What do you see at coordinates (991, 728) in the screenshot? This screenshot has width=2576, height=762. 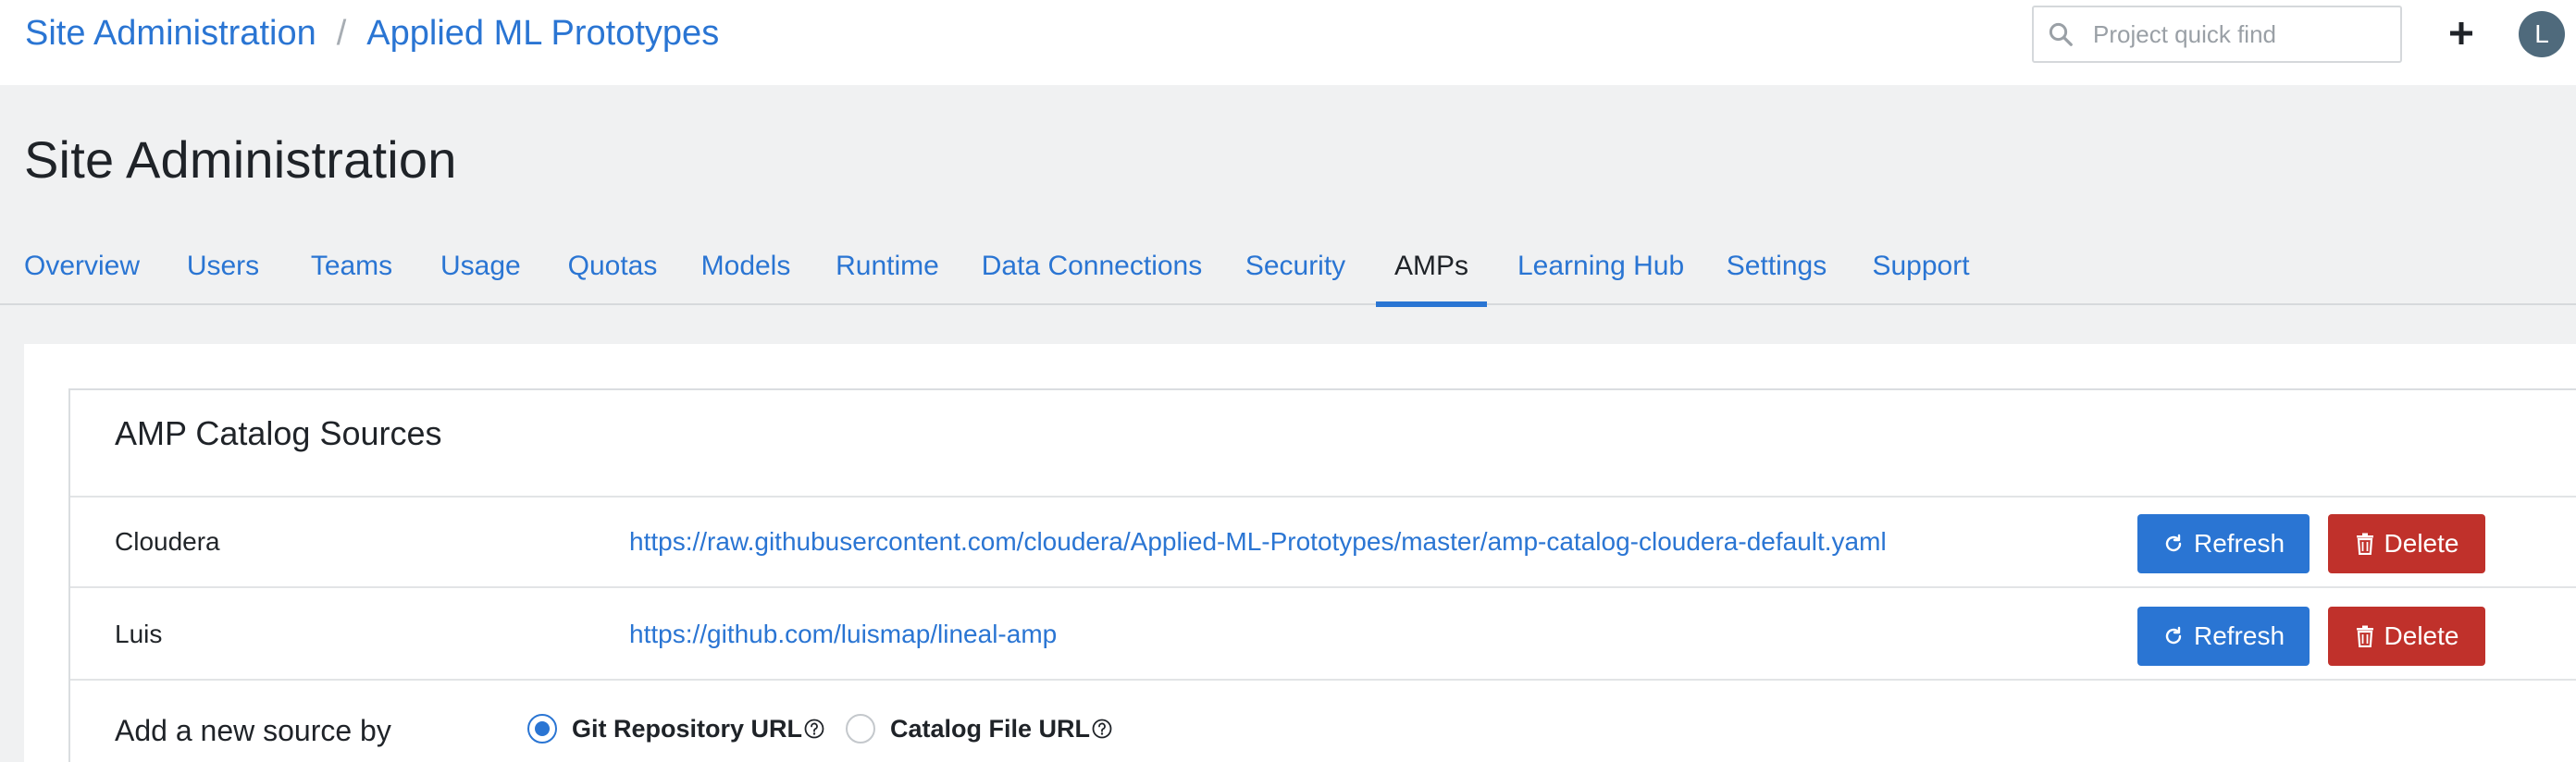 I see `radio-label: Catalog File URL` at bounding box center [991, 728].